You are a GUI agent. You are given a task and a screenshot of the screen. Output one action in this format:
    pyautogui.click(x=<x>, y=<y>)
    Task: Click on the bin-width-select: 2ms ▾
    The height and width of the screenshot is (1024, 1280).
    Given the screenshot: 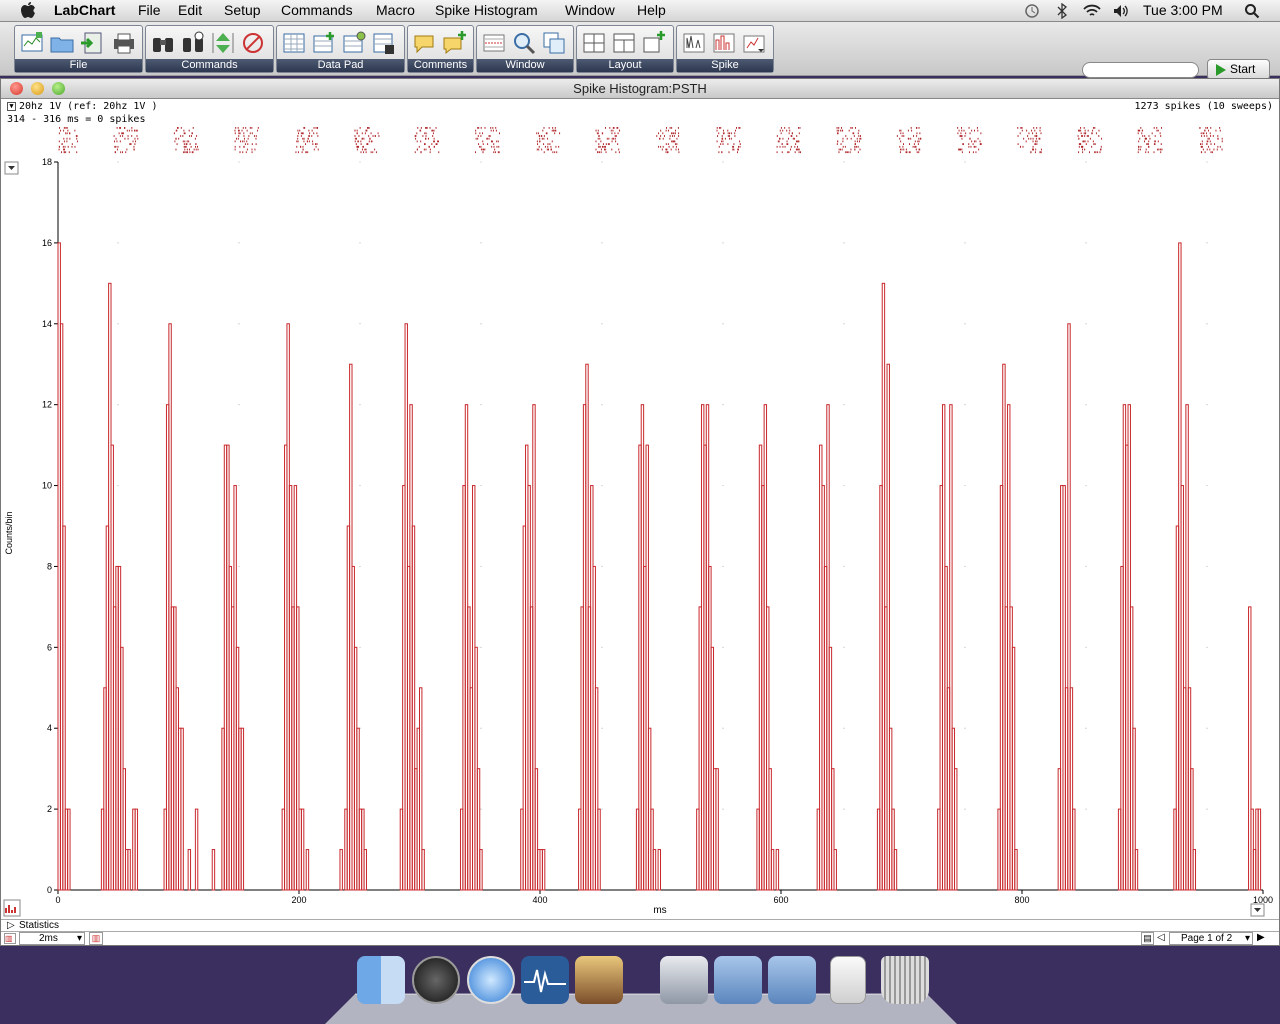 What is the action you would take?
    pyautogui.click(x=52, y=938)
    